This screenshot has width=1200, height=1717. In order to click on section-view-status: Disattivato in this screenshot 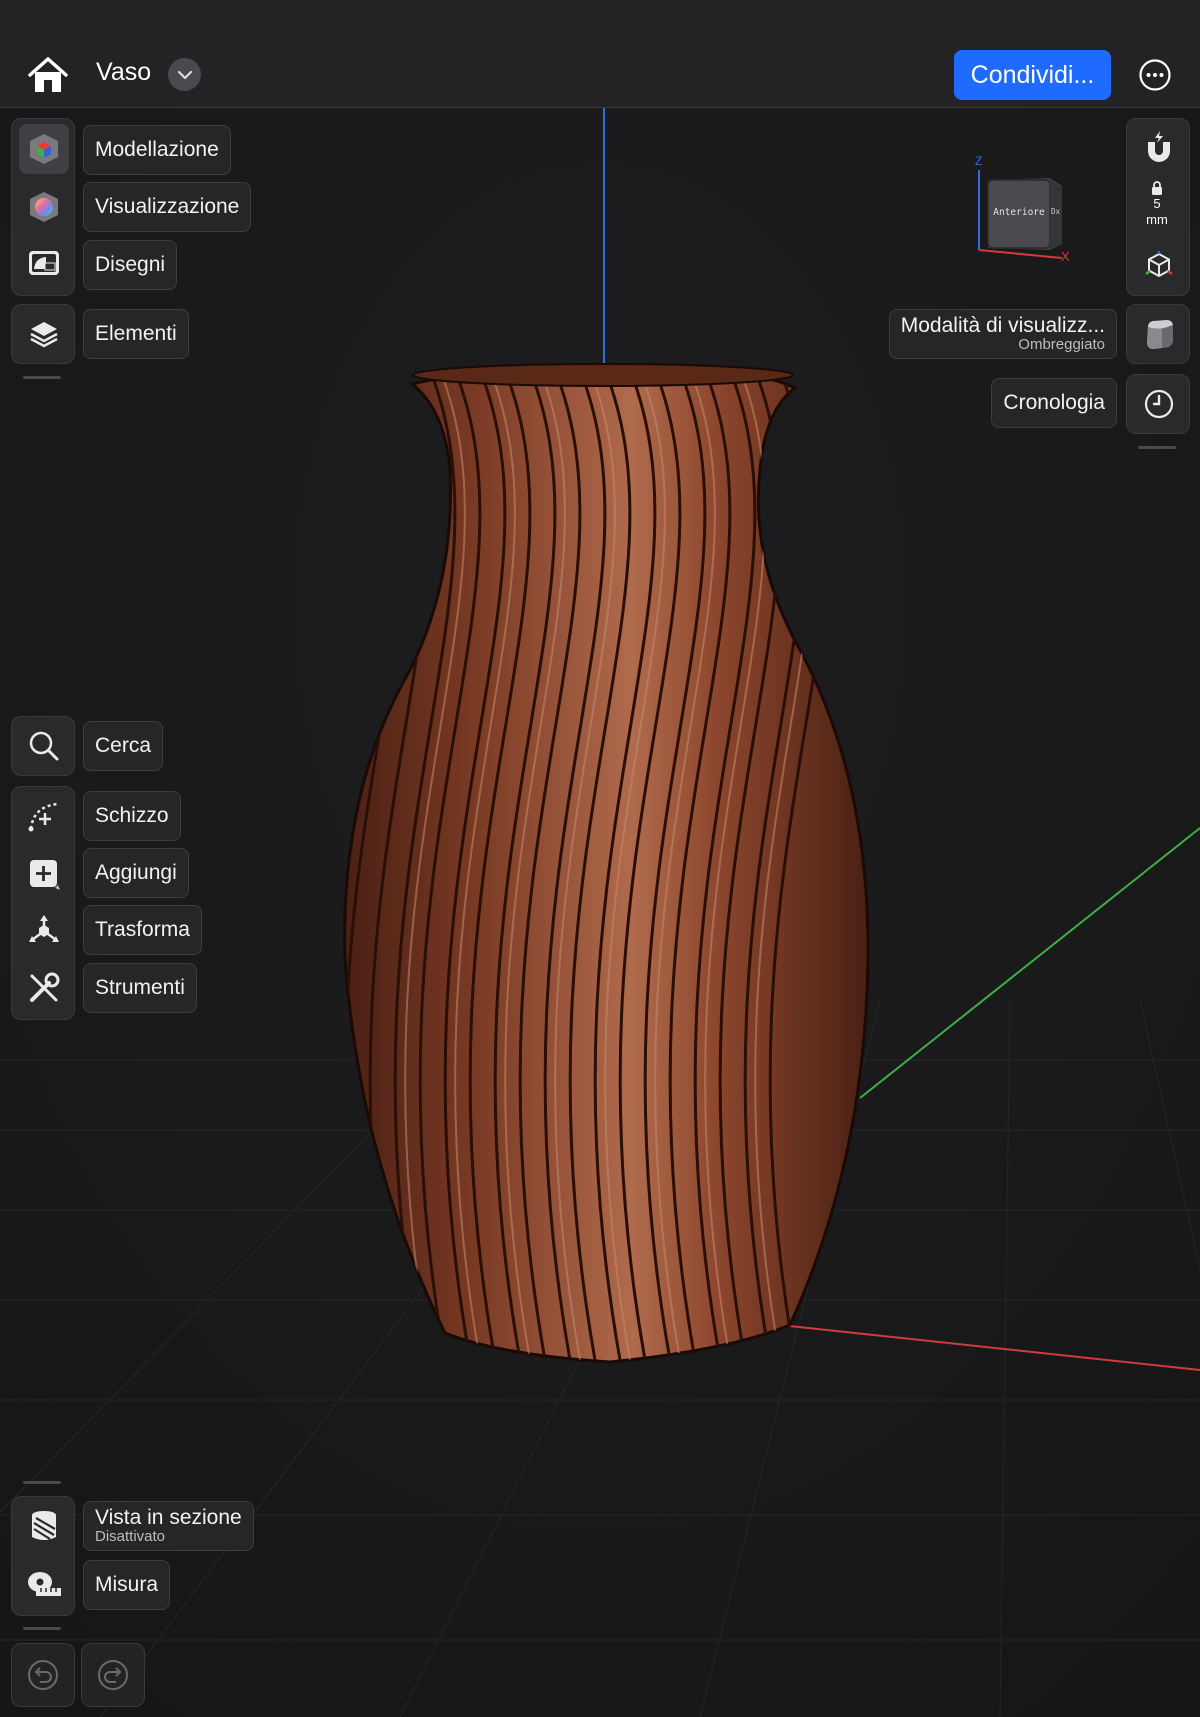, I will do `click(130, 1537)`.